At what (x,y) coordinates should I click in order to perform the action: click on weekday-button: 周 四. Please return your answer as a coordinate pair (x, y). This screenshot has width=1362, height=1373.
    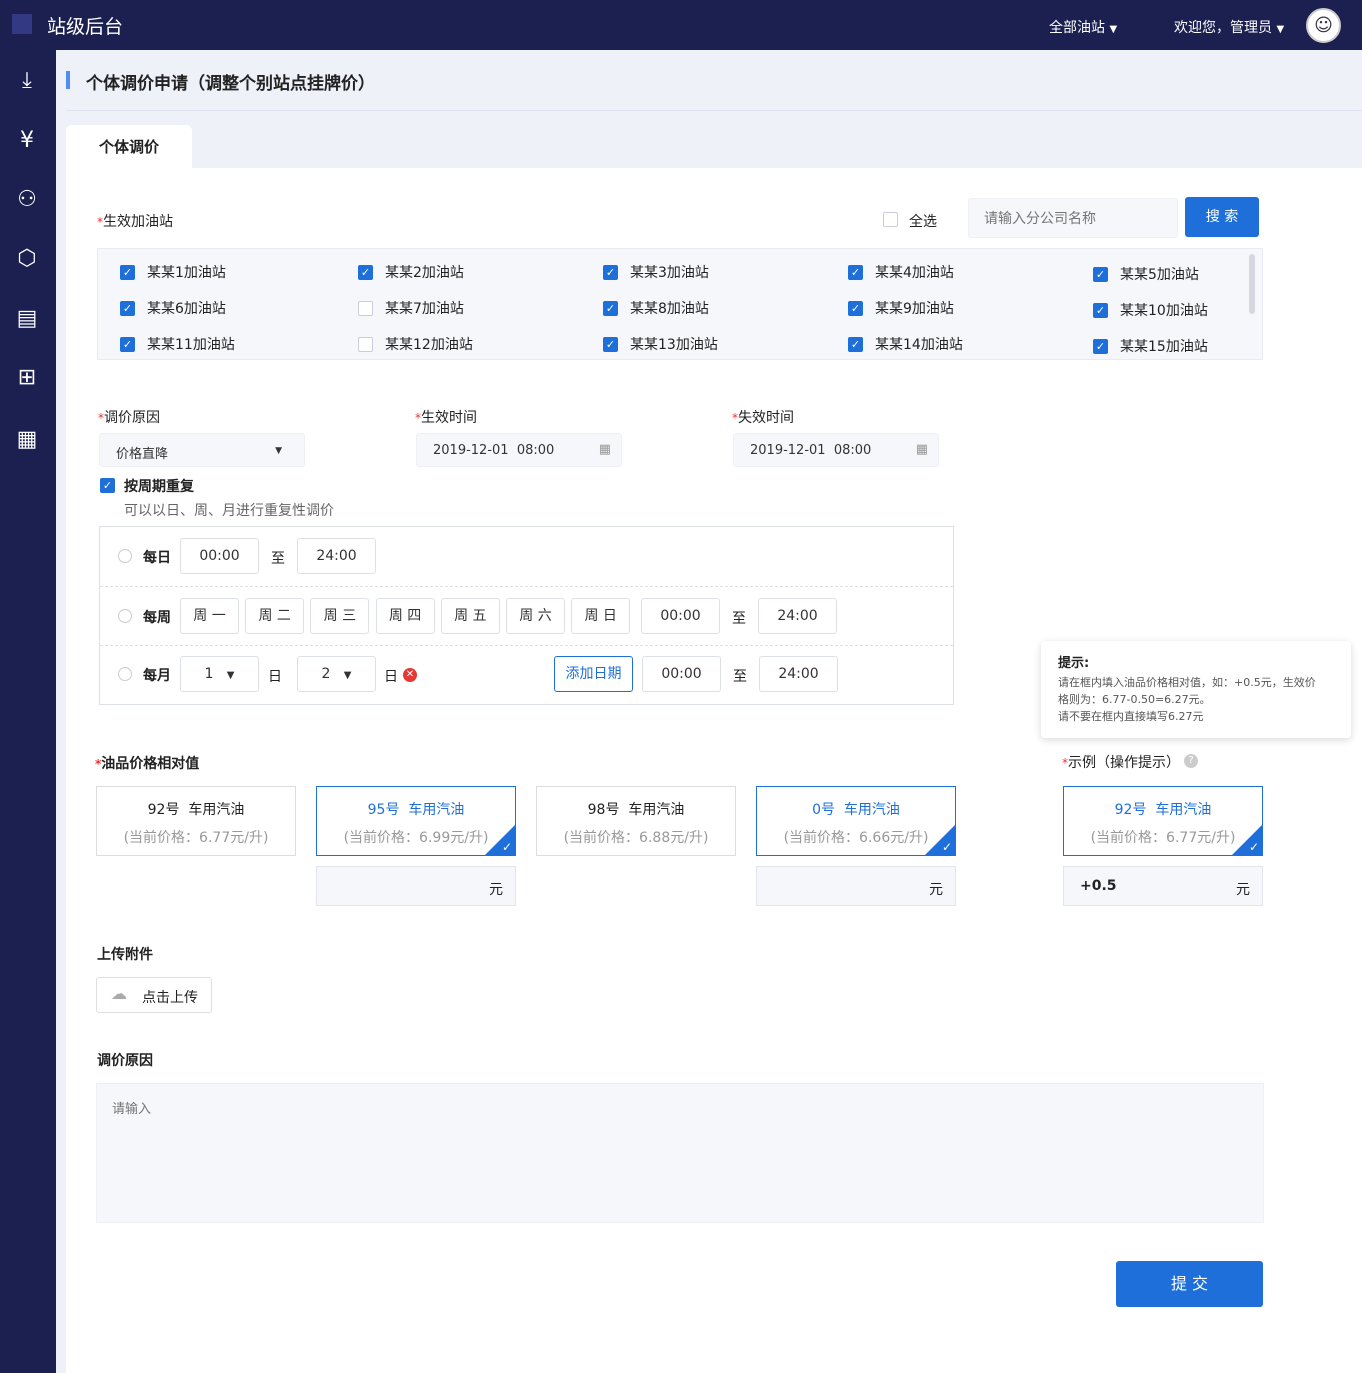
    Looking at the image, I should click on (405, 616).